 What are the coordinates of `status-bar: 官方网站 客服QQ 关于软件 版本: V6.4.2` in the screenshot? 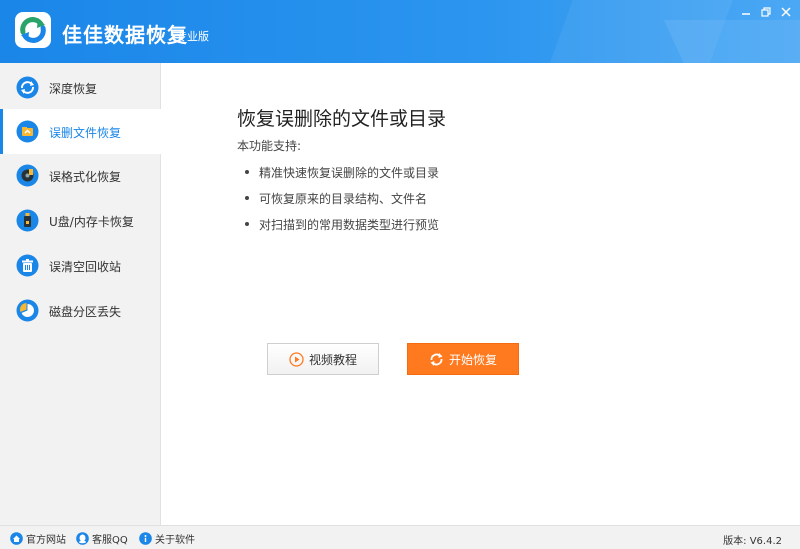 It's located at (400, 537).